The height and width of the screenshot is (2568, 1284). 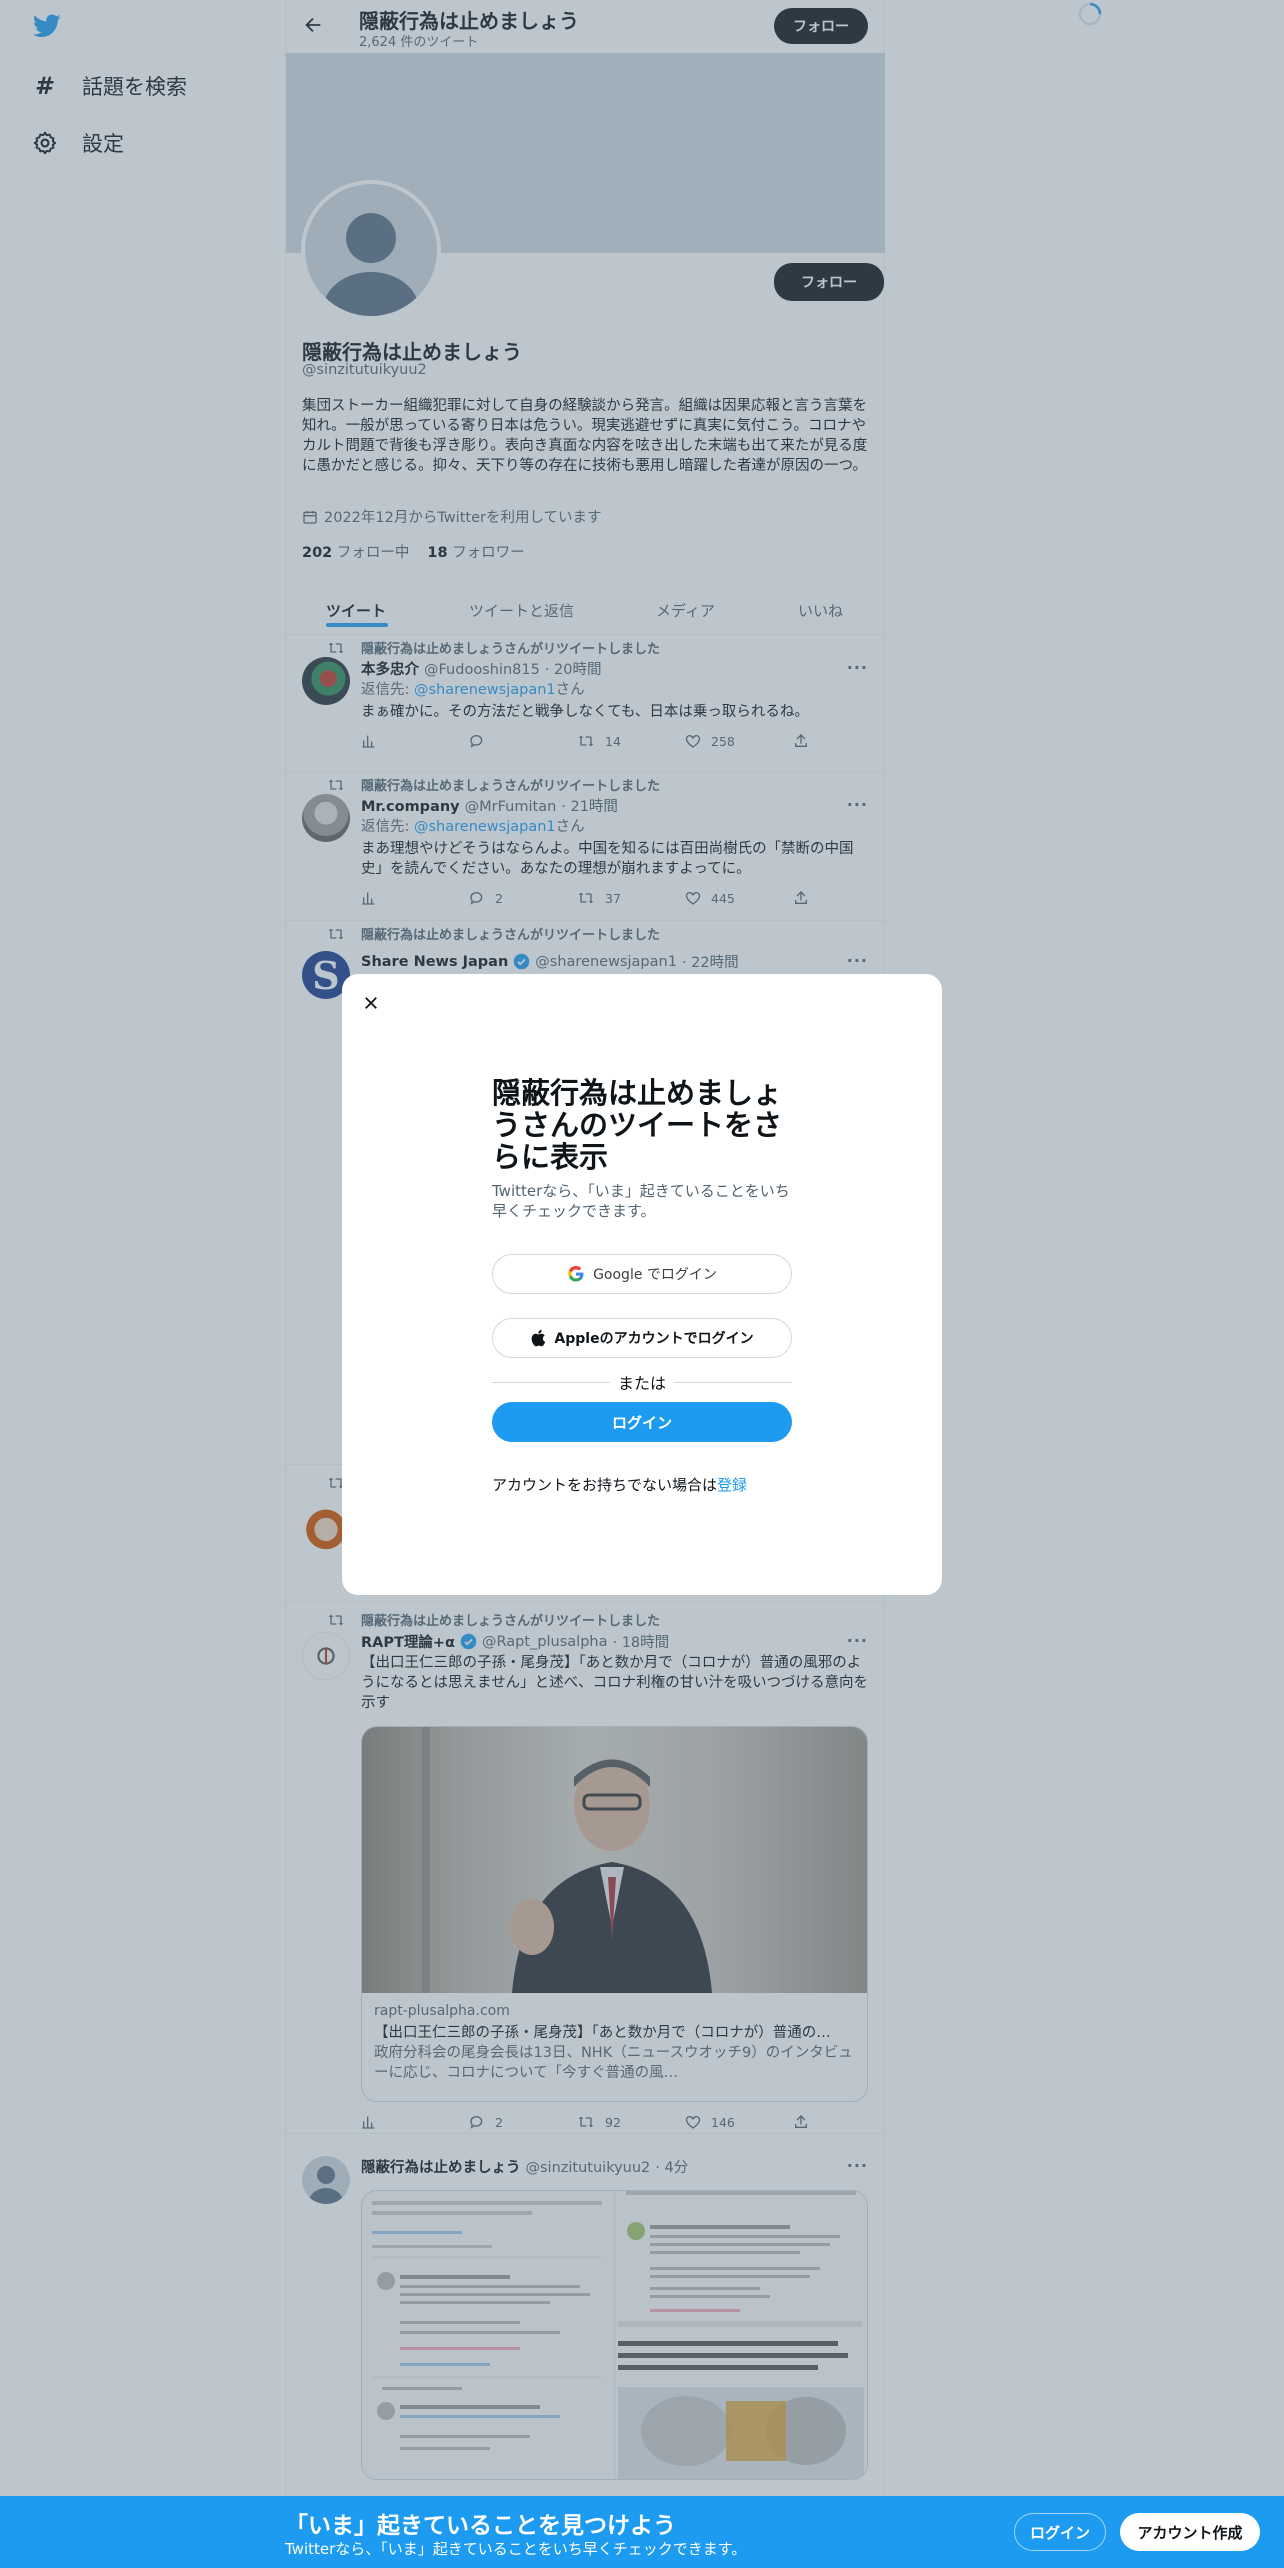 What do you see at coordinates (654, 1339) in the screenshot?
I see `apple-login-label: Appleのアカウントでログイン` at bounding box center [654, 1339].